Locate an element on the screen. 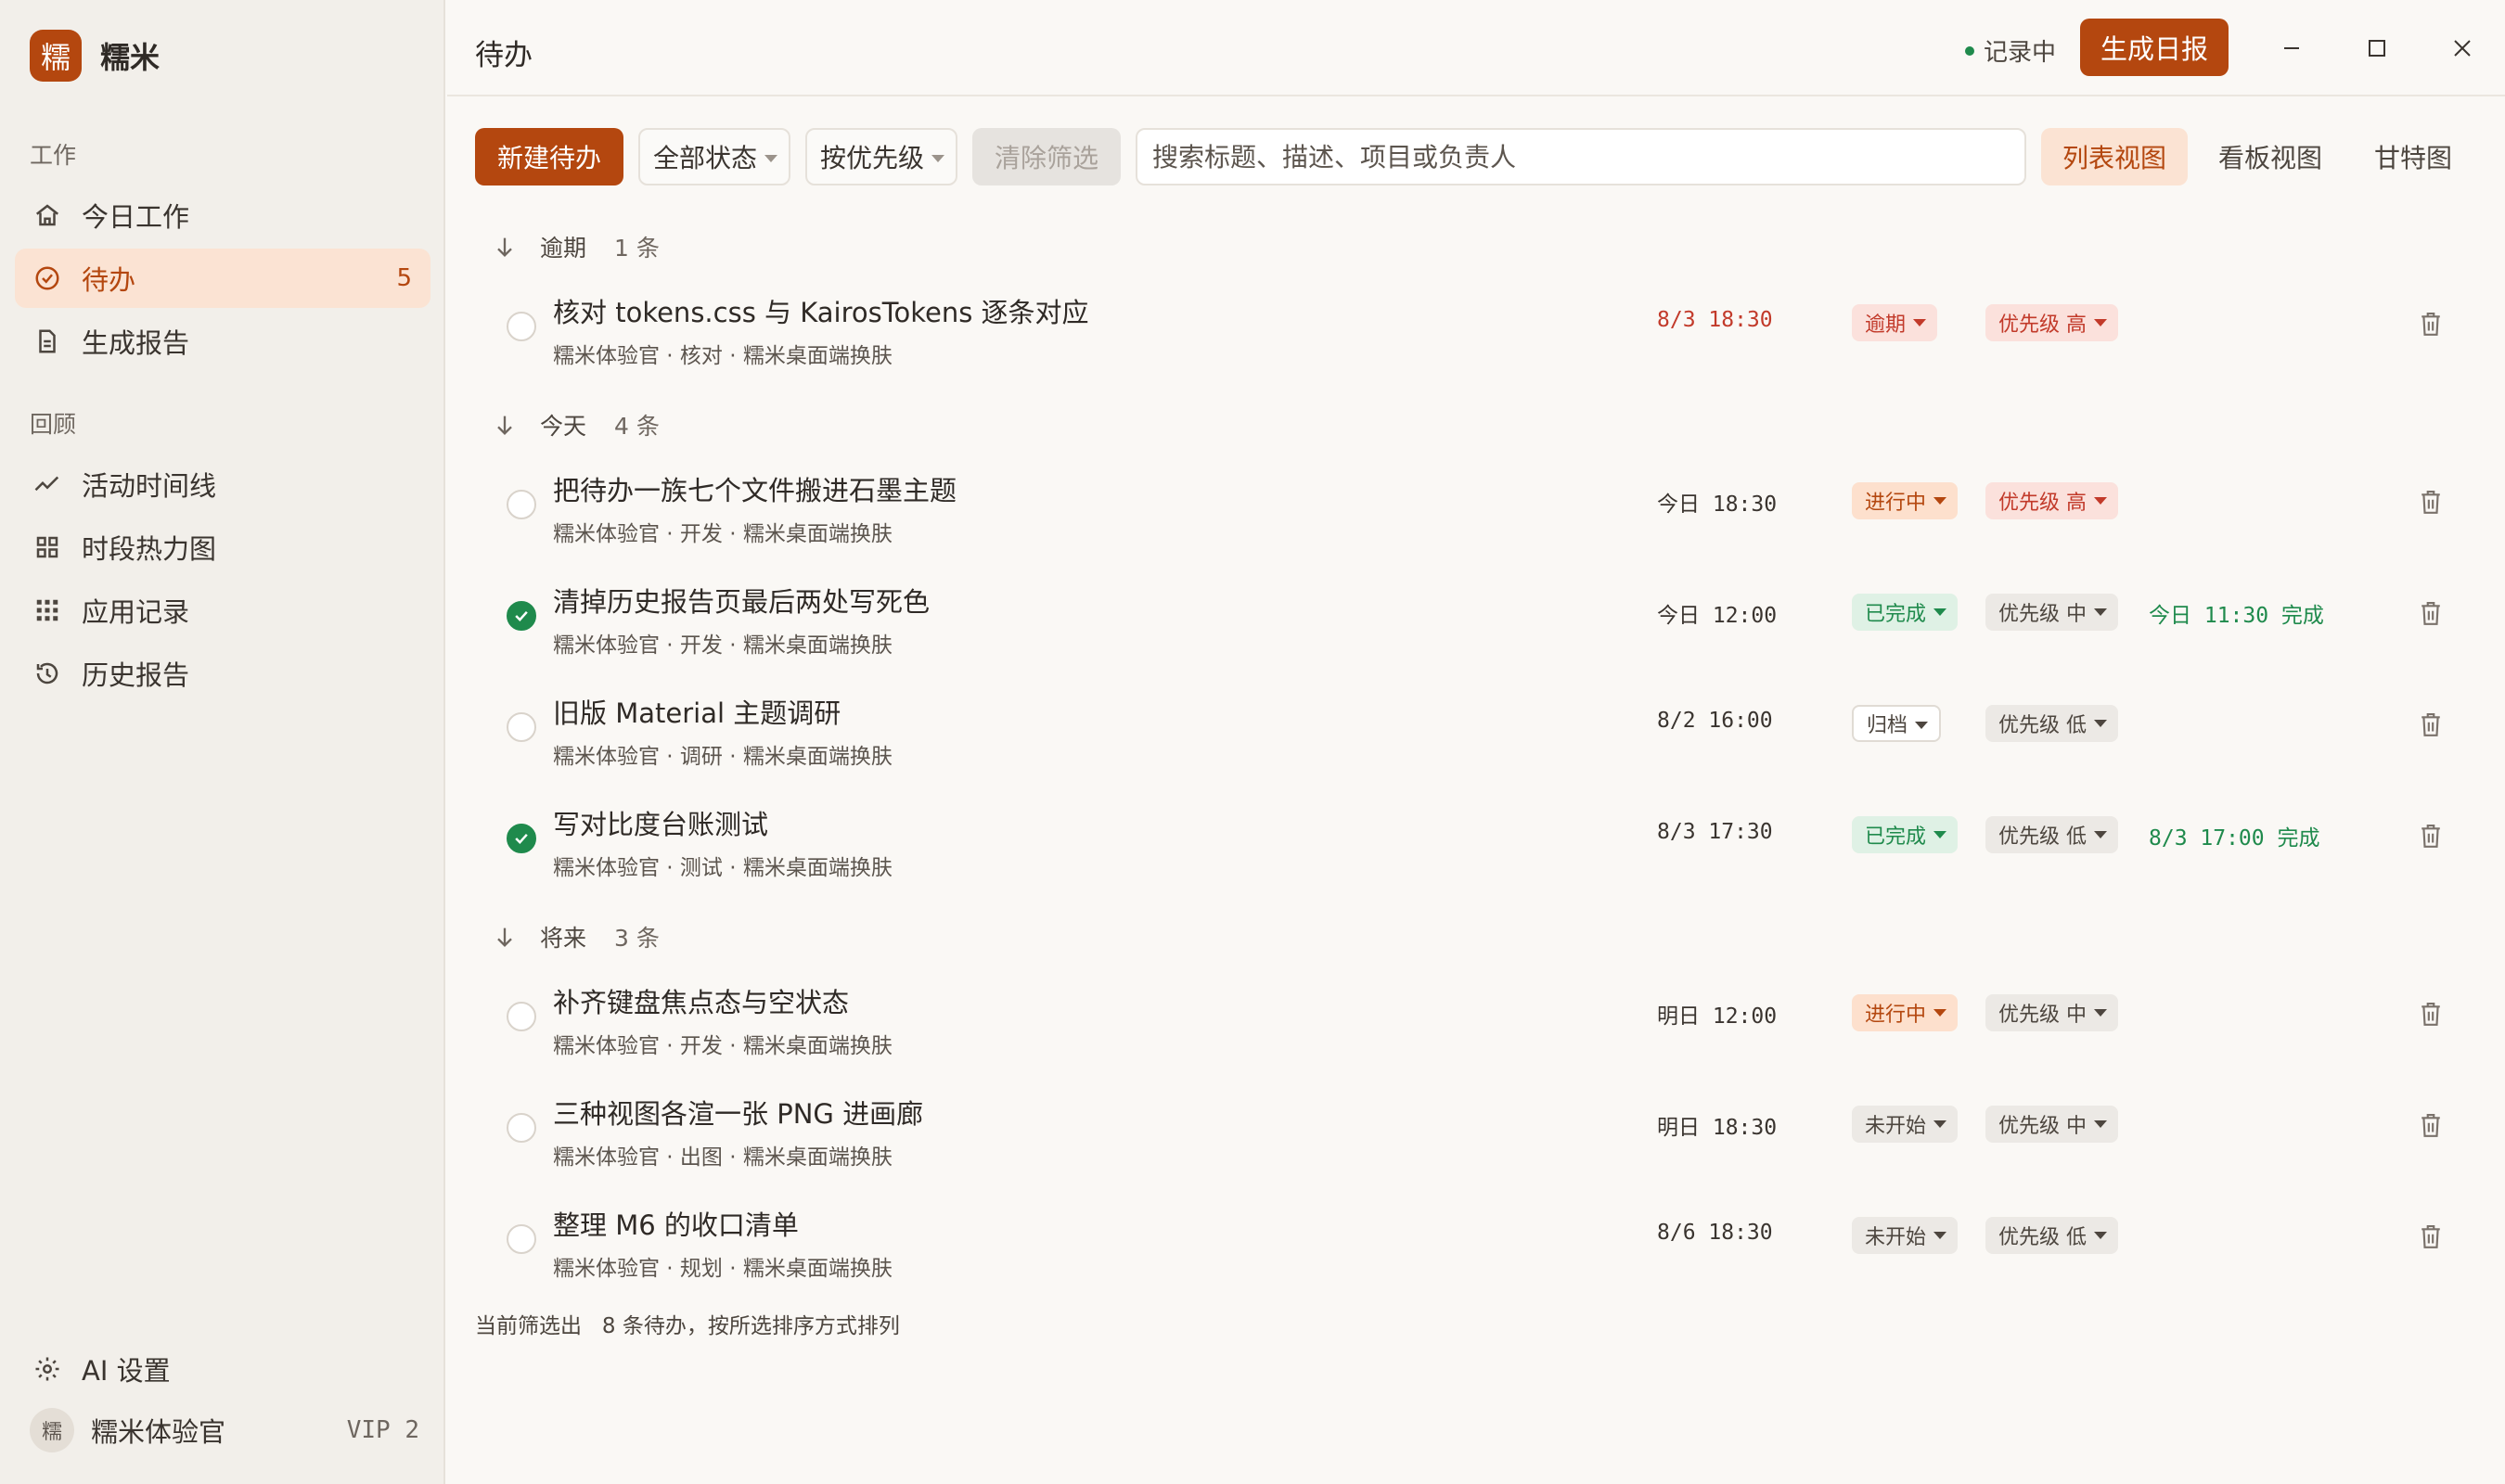 Image resolution: width=2505 pixels, height=1484 pixels. trend-line-icon is located at coordinates (47, 484).